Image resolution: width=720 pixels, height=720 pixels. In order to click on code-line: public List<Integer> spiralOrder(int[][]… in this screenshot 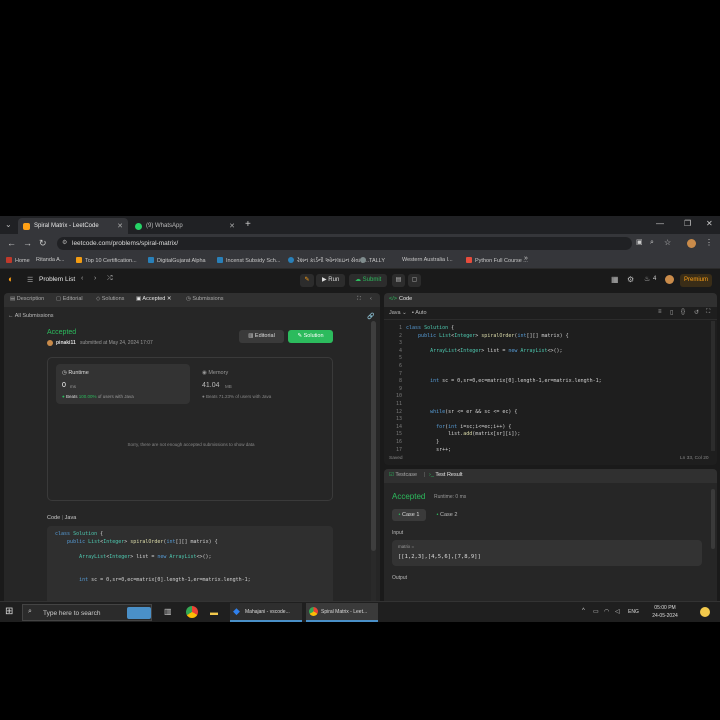, I will do `click(142, 541)`.